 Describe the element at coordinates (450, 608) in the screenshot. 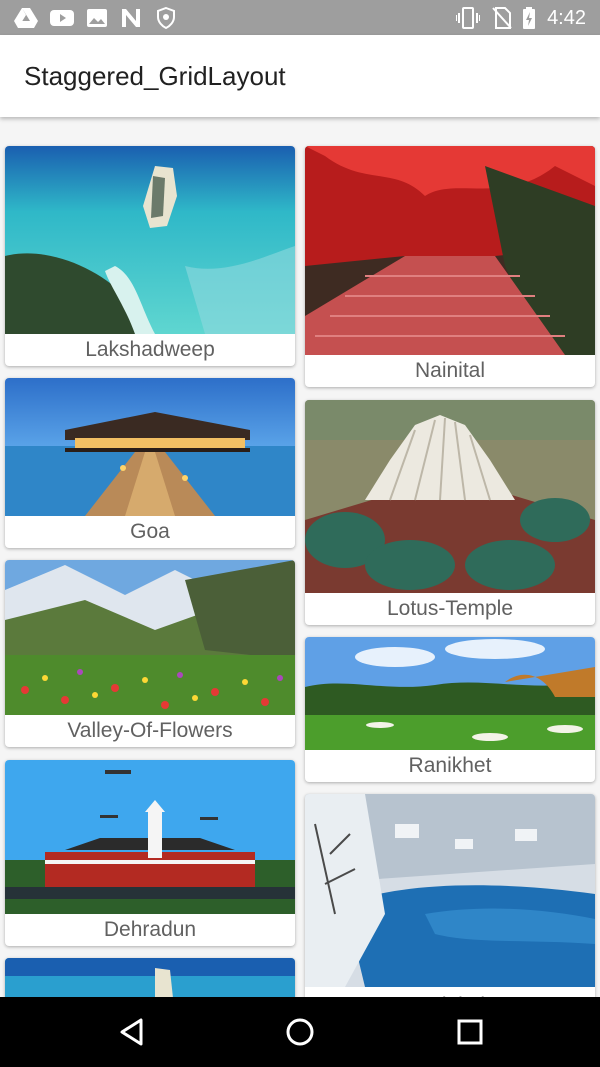

I see `grid-card-label: Lotus-Temple` at that location.